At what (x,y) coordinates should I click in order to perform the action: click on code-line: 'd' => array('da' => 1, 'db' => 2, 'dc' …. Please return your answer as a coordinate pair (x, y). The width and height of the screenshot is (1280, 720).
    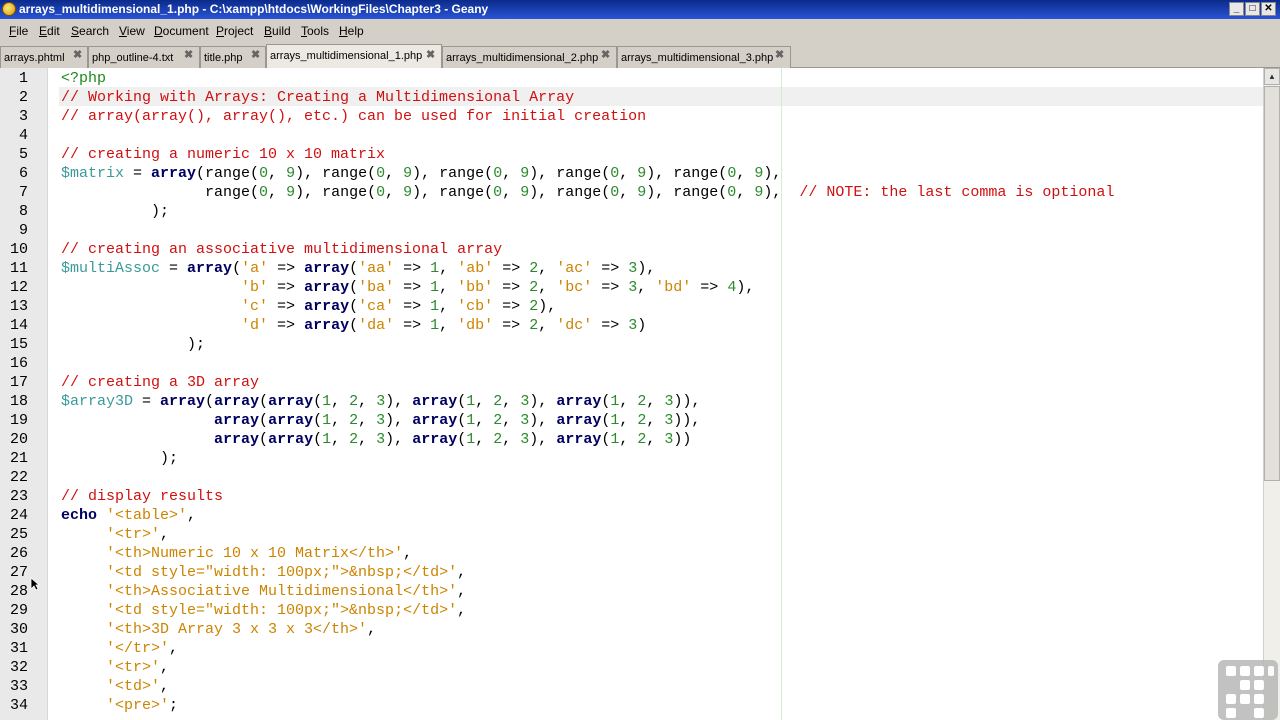
    Looking at the image, I should click on (353, 325).